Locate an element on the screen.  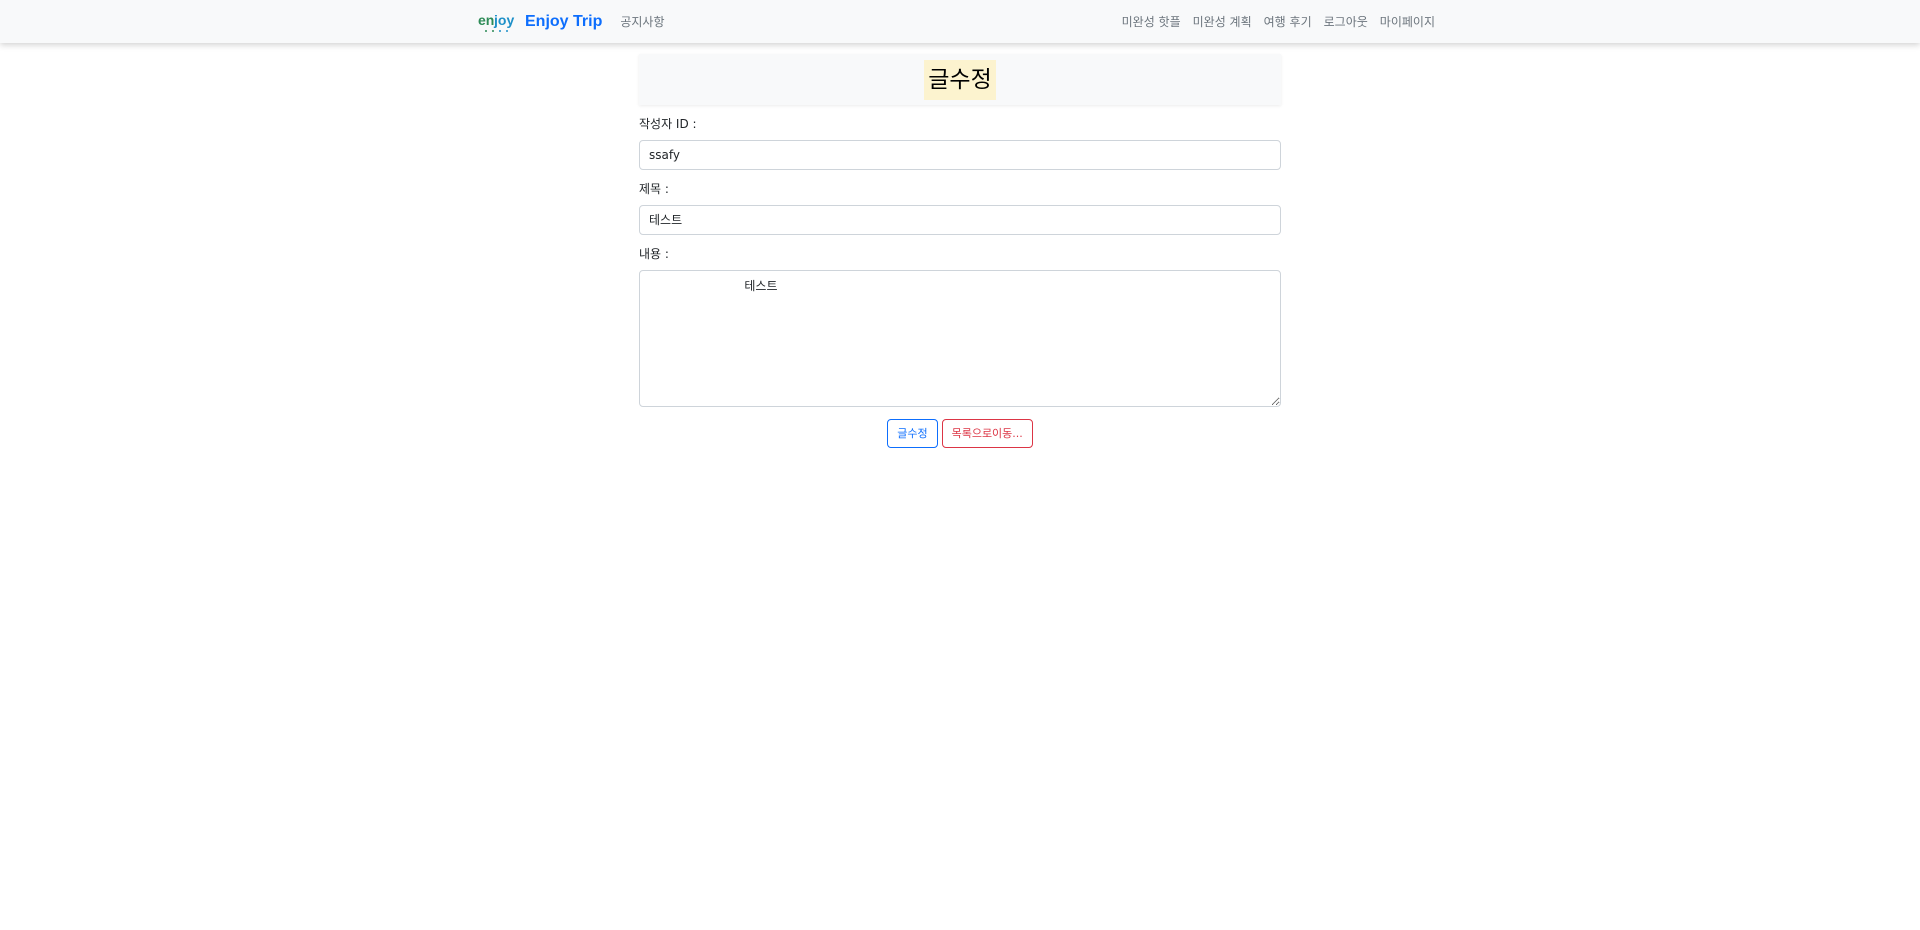
author-label: 작성자 ID : is located at coordinates (668, 124).